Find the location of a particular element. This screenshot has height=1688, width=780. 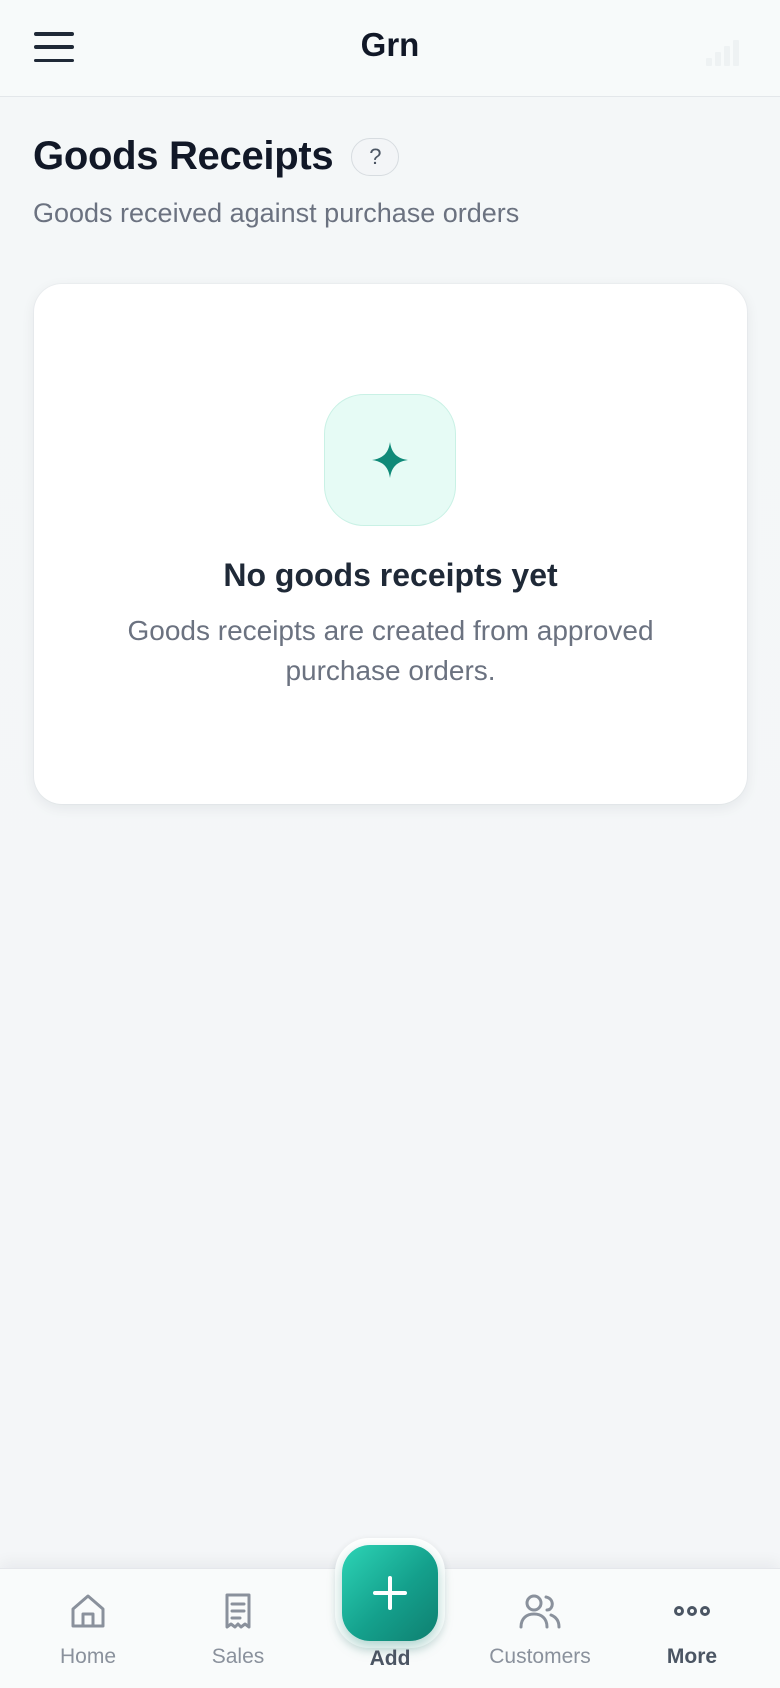

nav-label-sales: Sales is located at coordinates (238, 1656).